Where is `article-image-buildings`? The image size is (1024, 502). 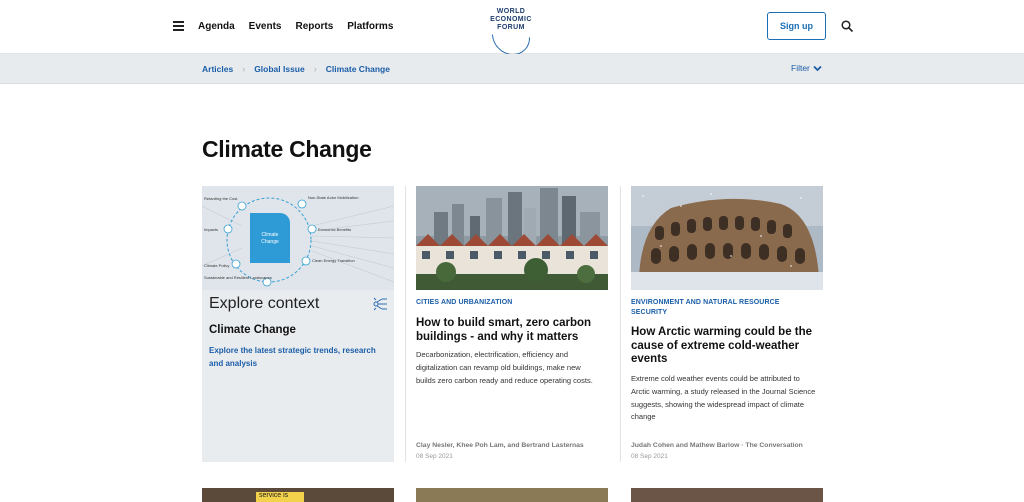
article-image-buildings is located at coordinates (512, 238).